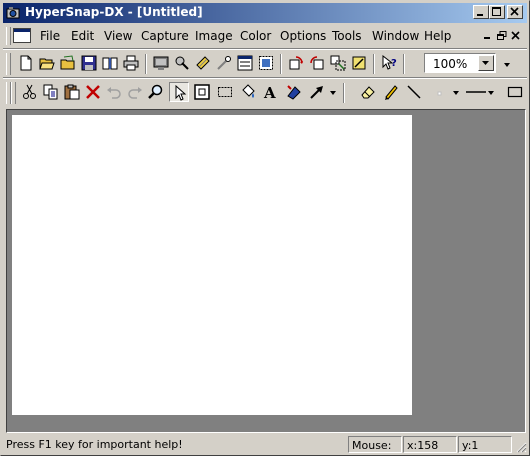 The height and width of the screenshot is (456, 530). Describe the element at coordinates (265, 13) in the screenshot. I see `title-bar: HyperSnap-DX - [Untitled]` at that location.